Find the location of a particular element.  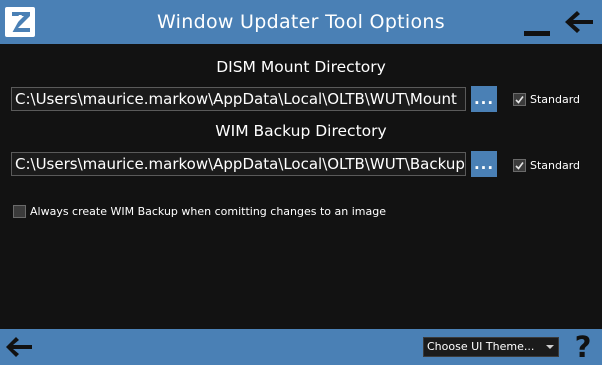

dism-standard-label: Standard is located at coordinates (555, 99).